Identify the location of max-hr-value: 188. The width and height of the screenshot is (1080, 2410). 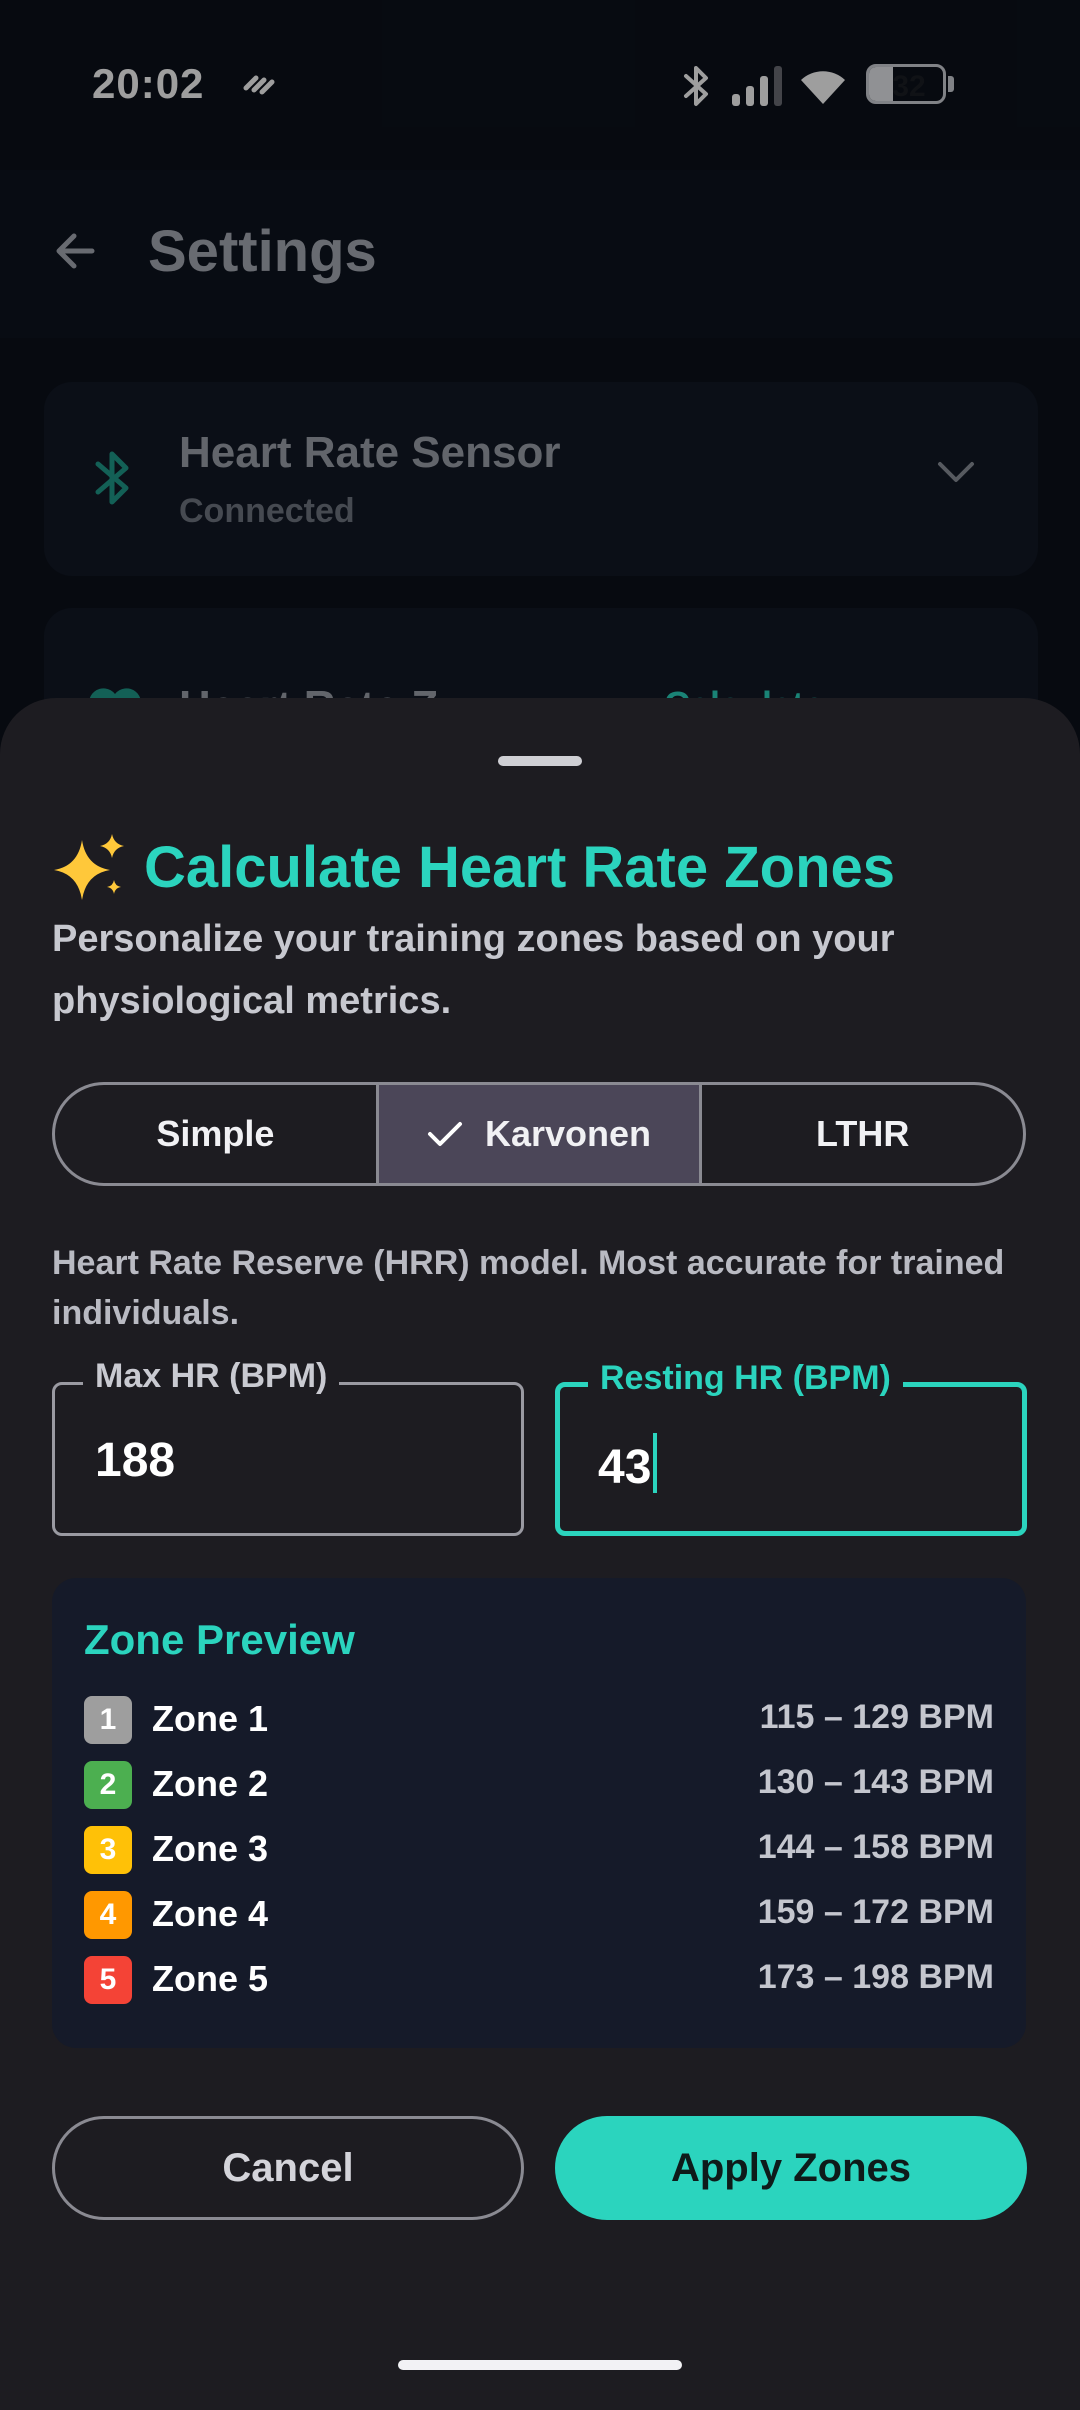
(135, 1460).